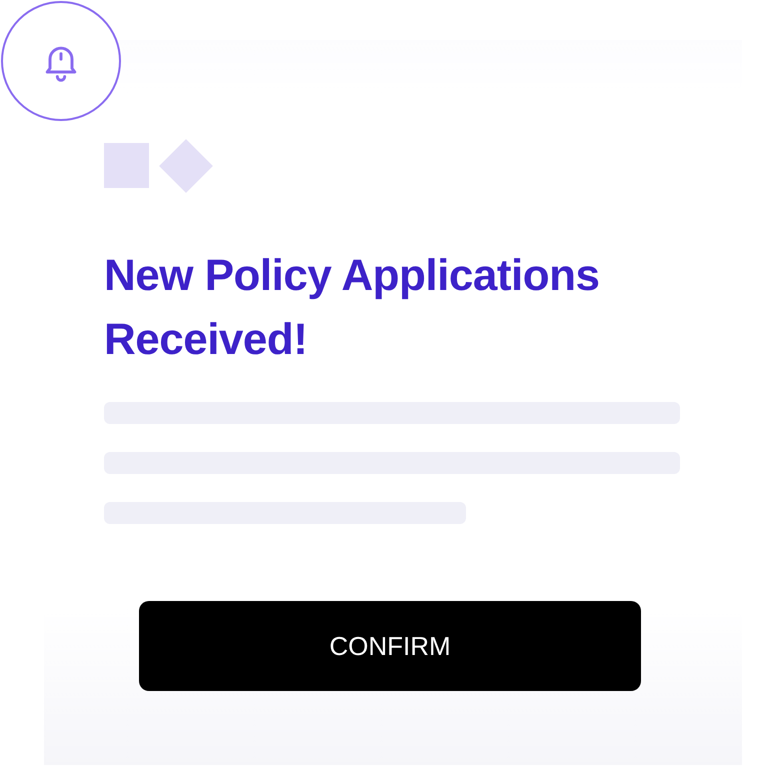 The image size is (760, 776). Describe the element at coordinates (126, 165) in the screenshot. I see `square-icon` at that location.